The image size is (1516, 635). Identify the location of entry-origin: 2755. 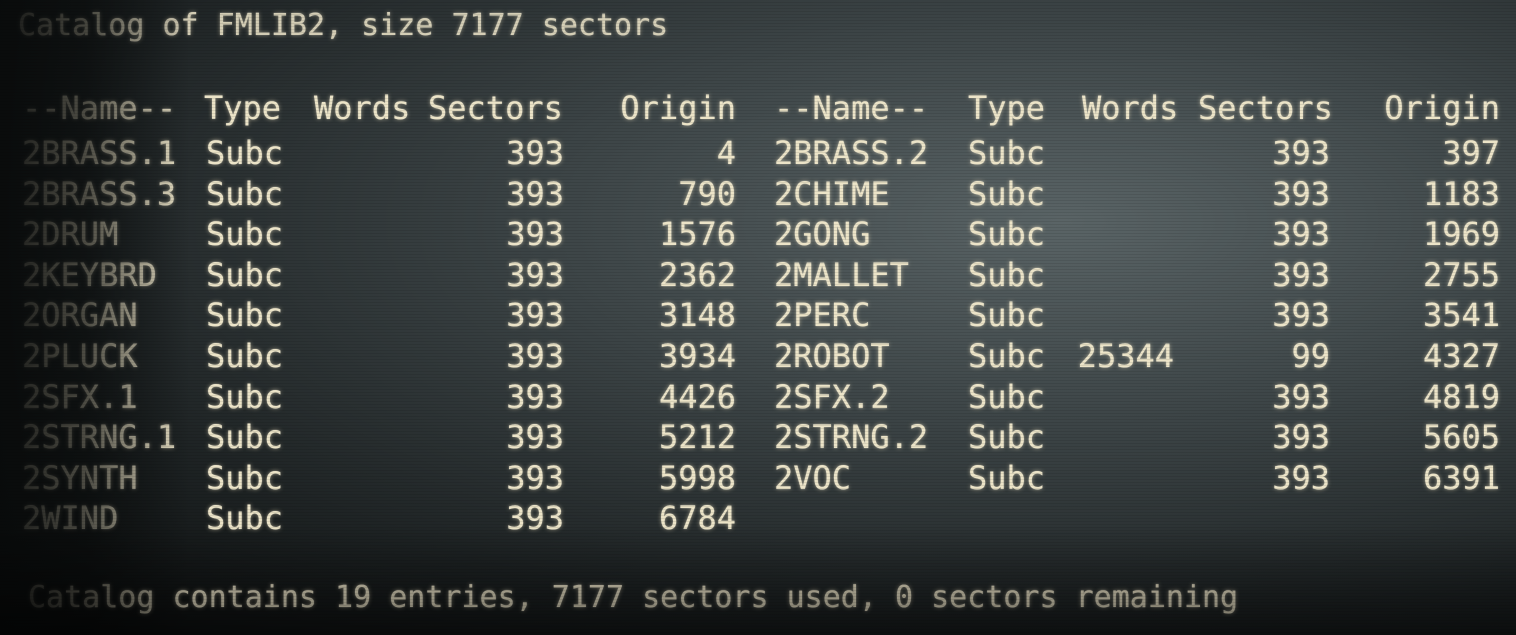
(1461, 274).